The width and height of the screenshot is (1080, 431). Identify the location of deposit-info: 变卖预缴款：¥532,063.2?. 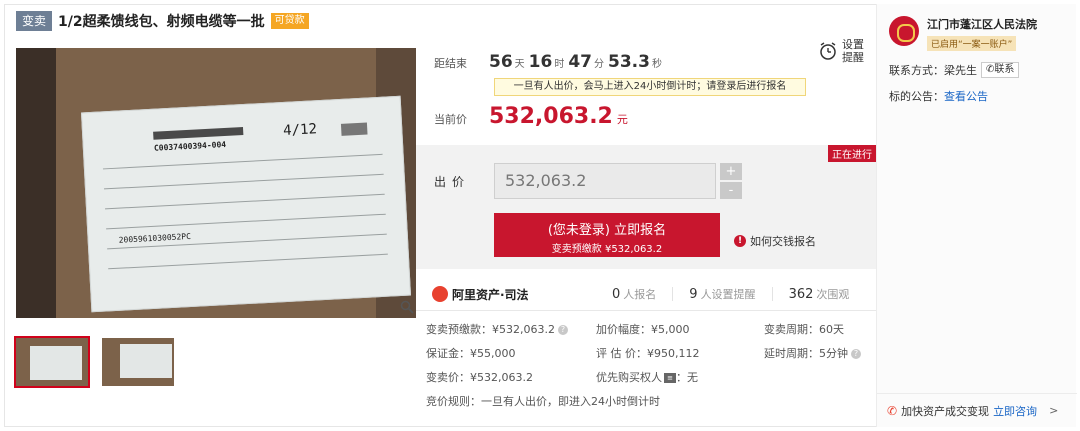
(497, 329).